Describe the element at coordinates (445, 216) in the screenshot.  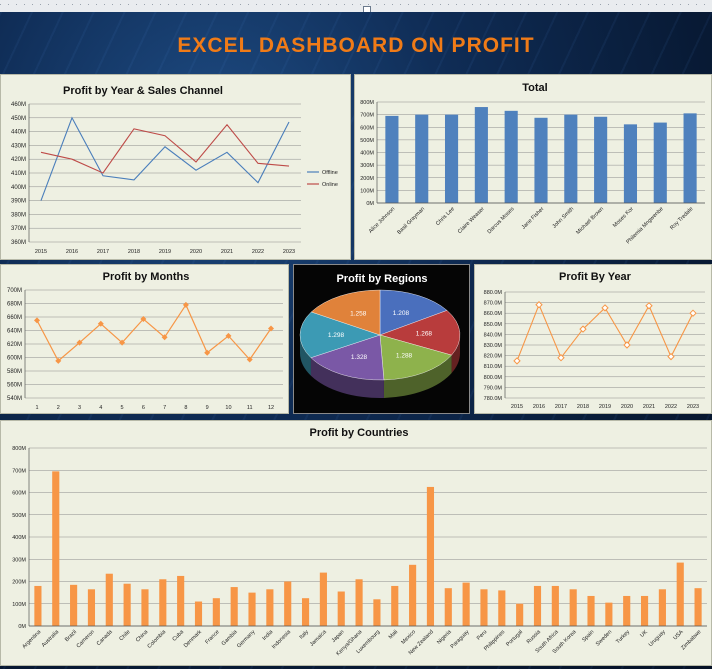
I see `x-tick-label: Chris Lee` at that location.